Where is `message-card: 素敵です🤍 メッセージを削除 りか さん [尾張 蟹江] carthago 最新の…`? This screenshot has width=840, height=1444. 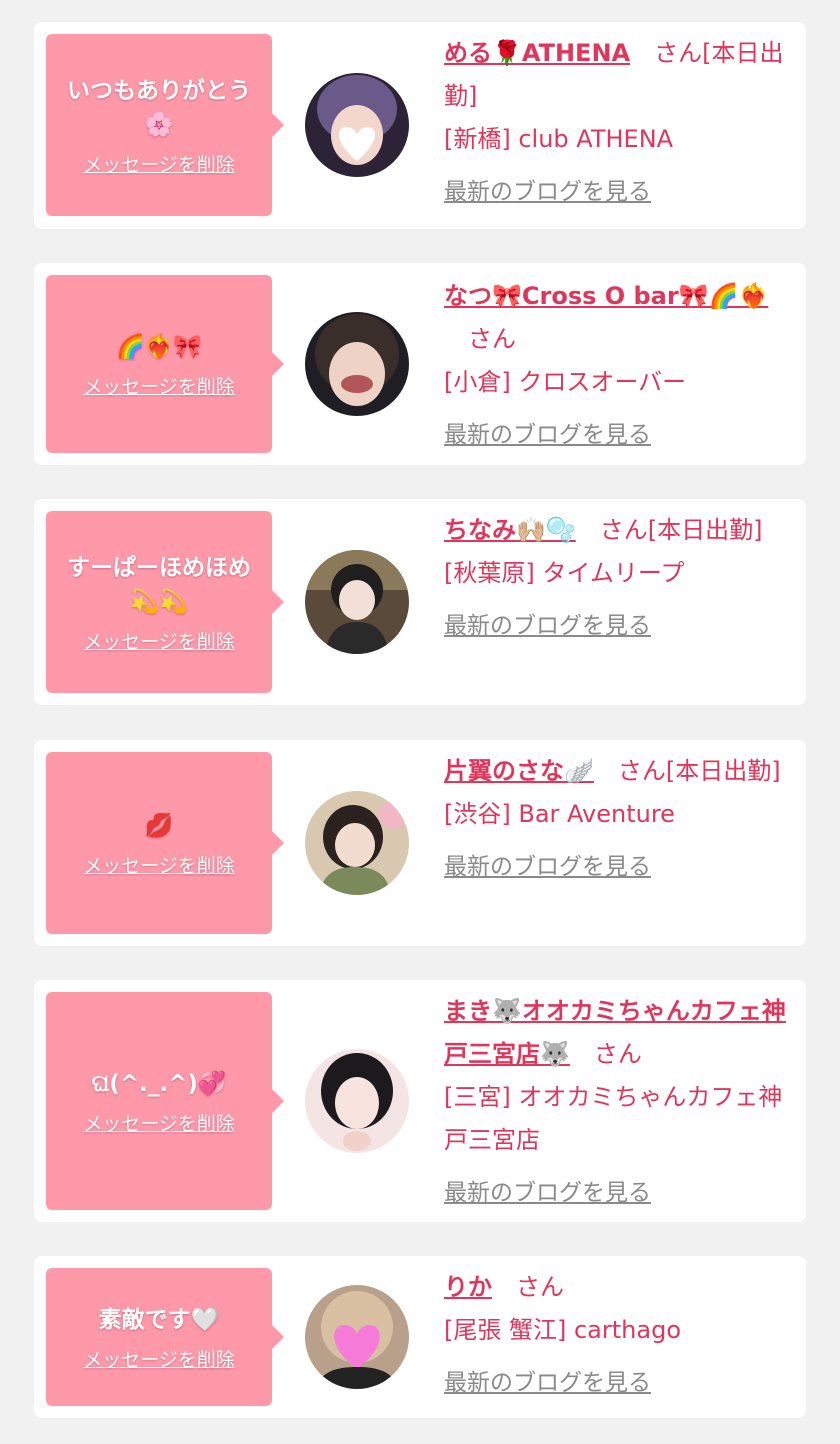
message-card: 素敵です🤍 メッセージを削除 りか さん [尾張 蟹江] carthago 最新の… is located at coordinates (420, 1337).